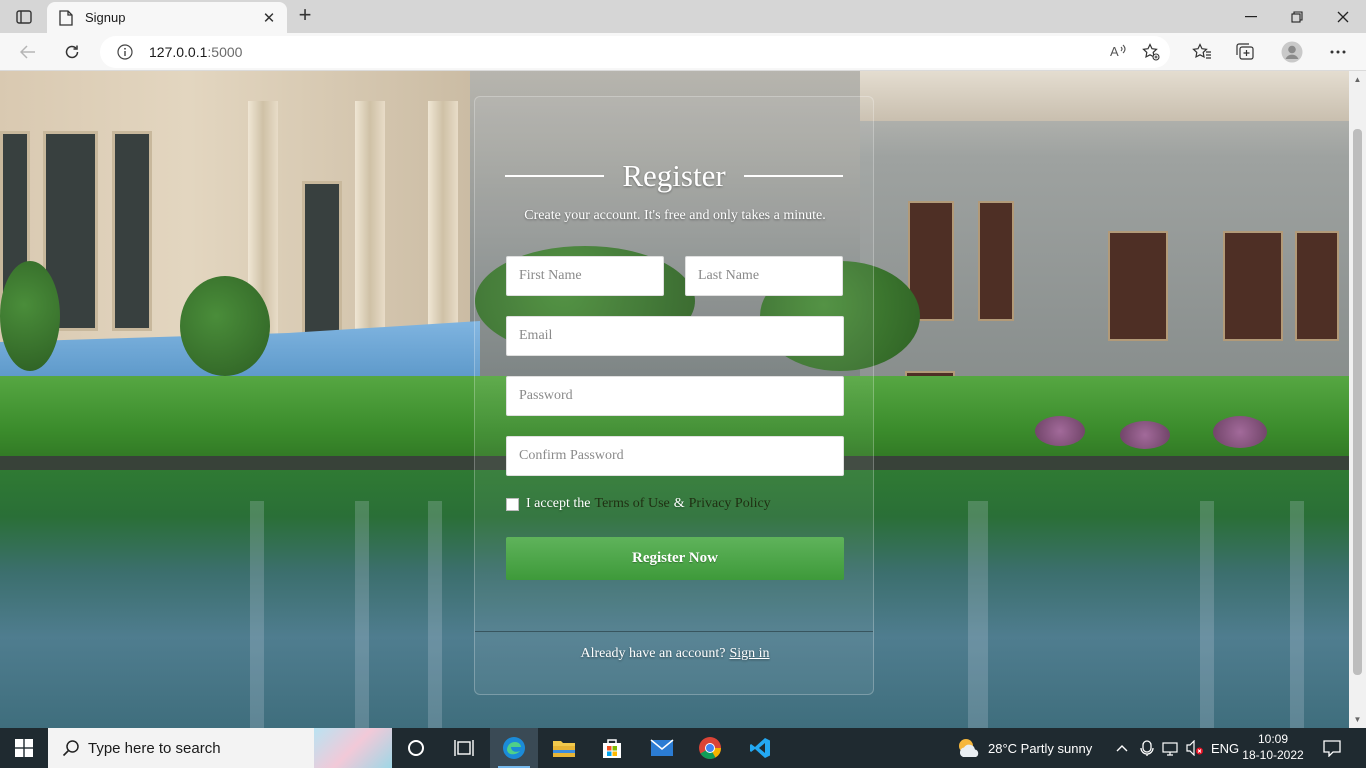 This screenshot has width=1366, height=768. I want to click on scroll-thumb, so click(1357, 402).